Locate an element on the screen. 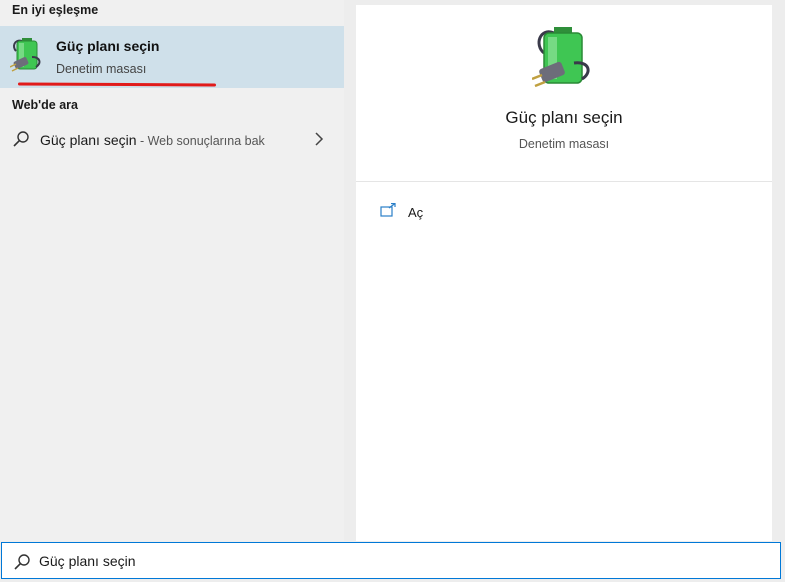 This screenshot has height=582, width=785. best-match-title: Güç planı seçin is located at coordinates (108, 46).